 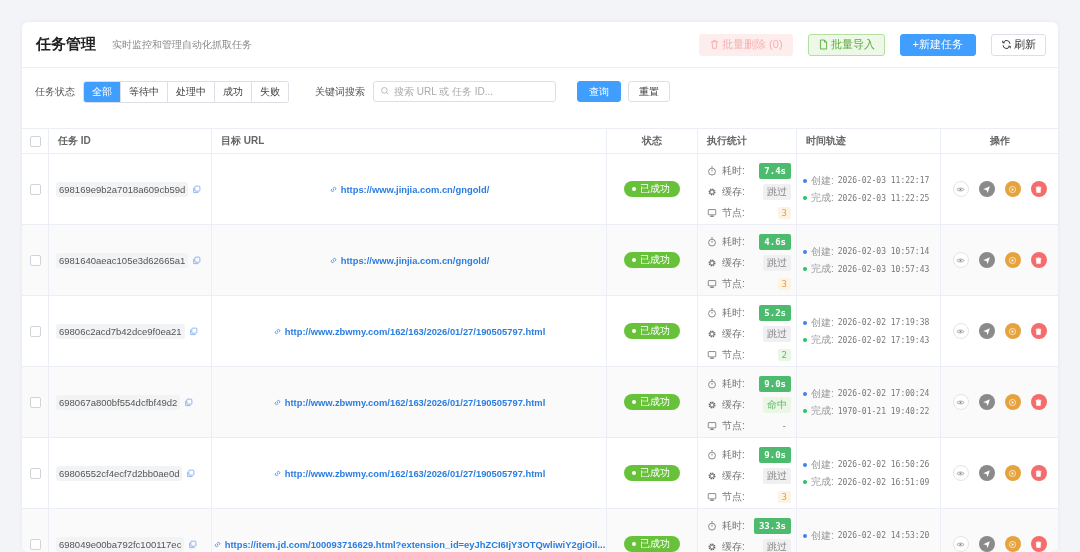 I want to click on timestamp: 2026-02-03 11:22:17, so click(x=883, y=181).